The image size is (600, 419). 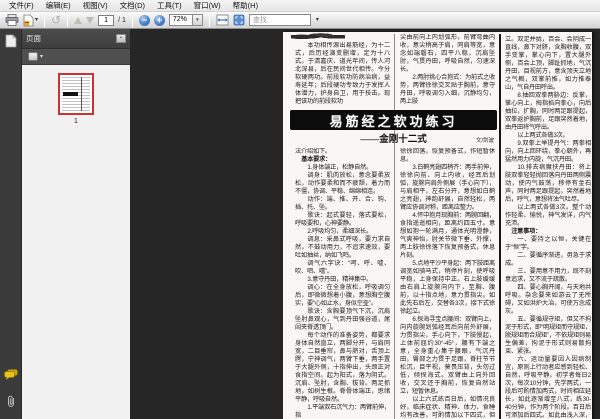 I want to click on page-thumbnail, so click(x=76, y=94).